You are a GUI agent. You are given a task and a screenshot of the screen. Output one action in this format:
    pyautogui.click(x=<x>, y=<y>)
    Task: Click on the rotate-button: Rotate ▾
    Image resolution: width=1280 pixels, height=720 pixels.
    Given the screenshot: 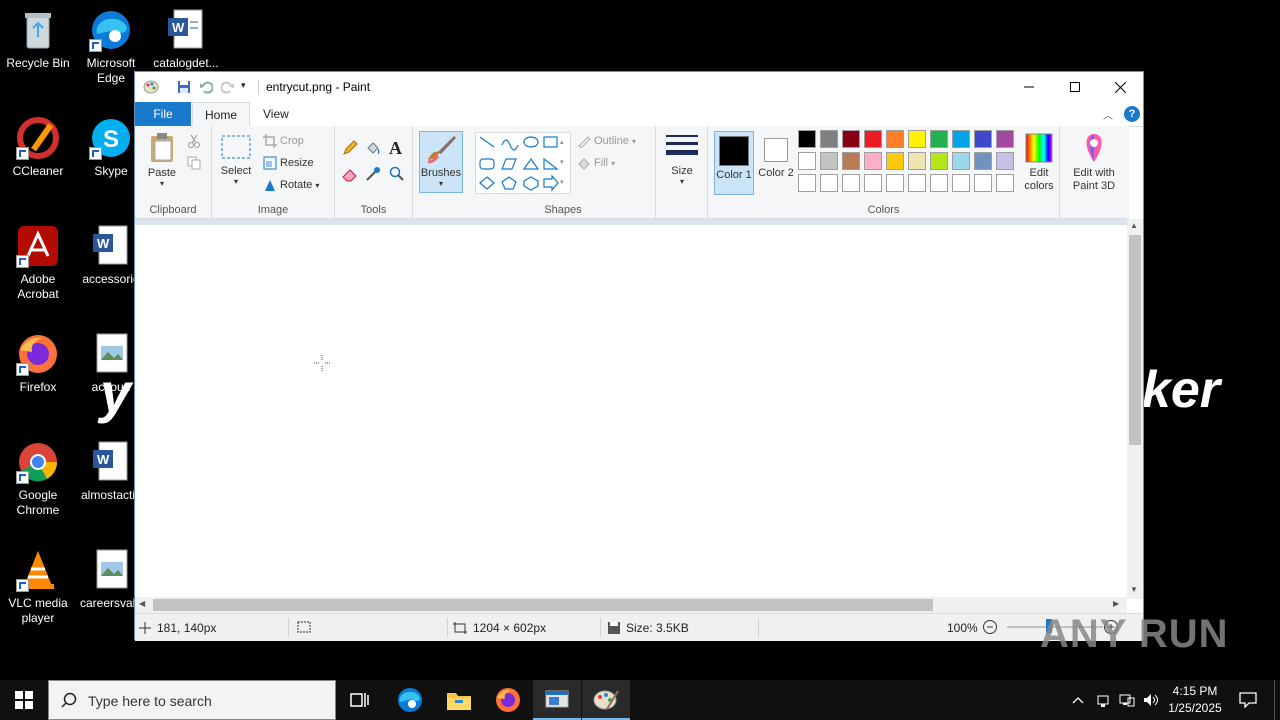 What is the action you would take?
    pyautogui.click(x=291, y=185)
    